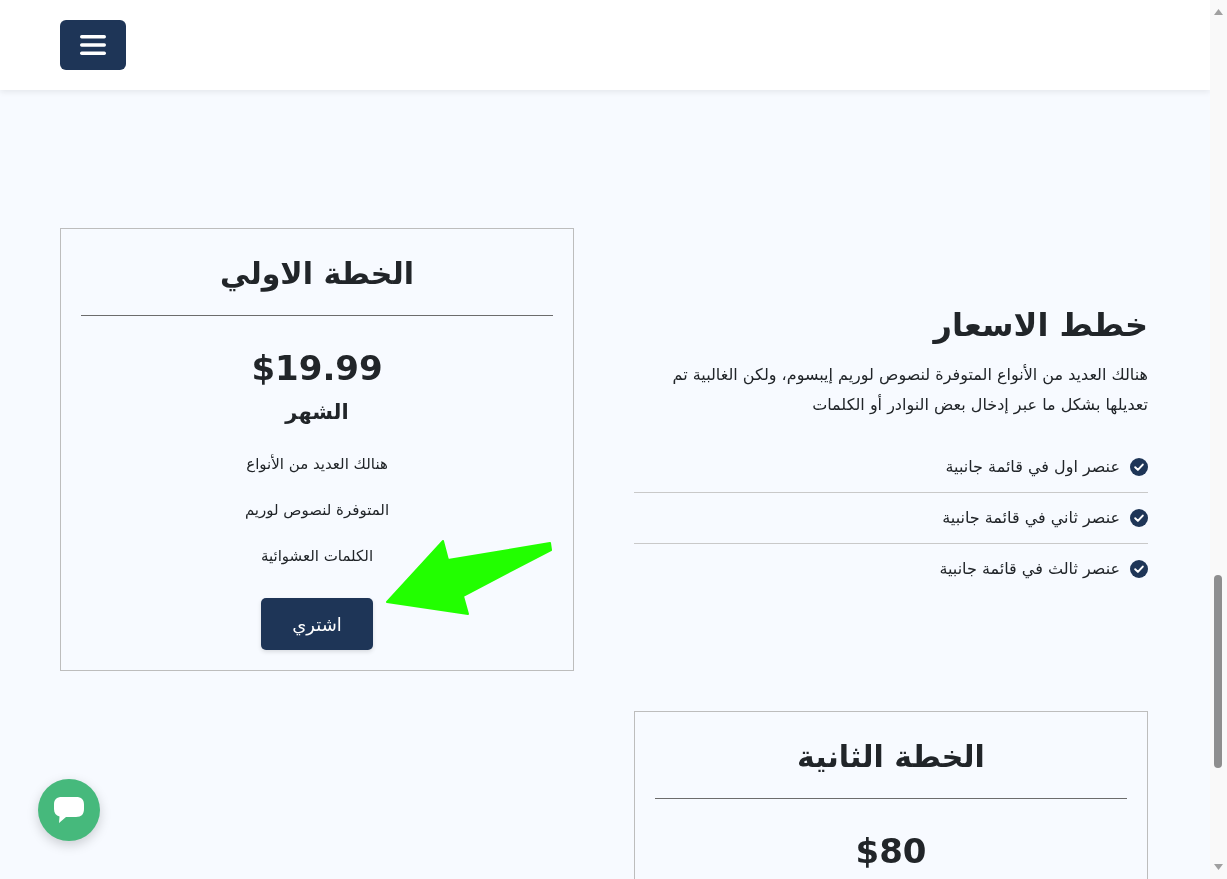 The image size is (1227, 879). I want to click on feature-item: عنصر اول في قائمة جانبية, so click(1032, 467).